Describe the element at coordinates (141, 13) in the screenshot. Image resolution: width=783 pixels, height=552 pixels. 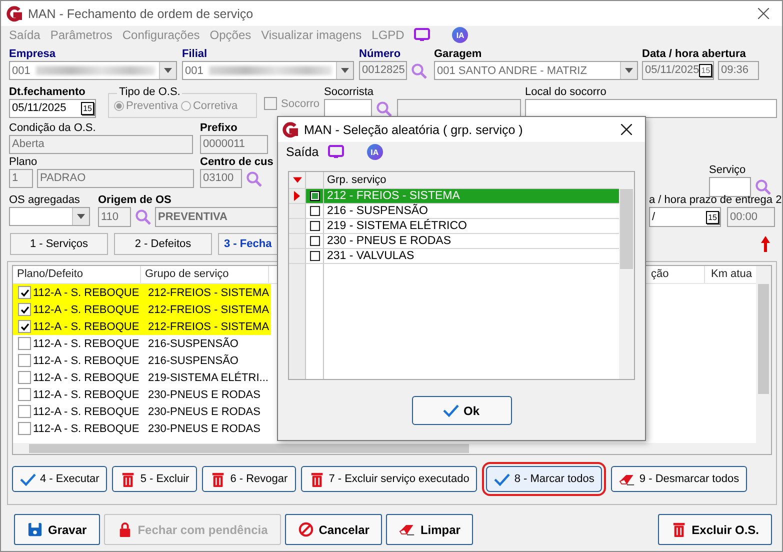
I see `window-title: MAN - Fechamento de ordem de serviço` at that location.